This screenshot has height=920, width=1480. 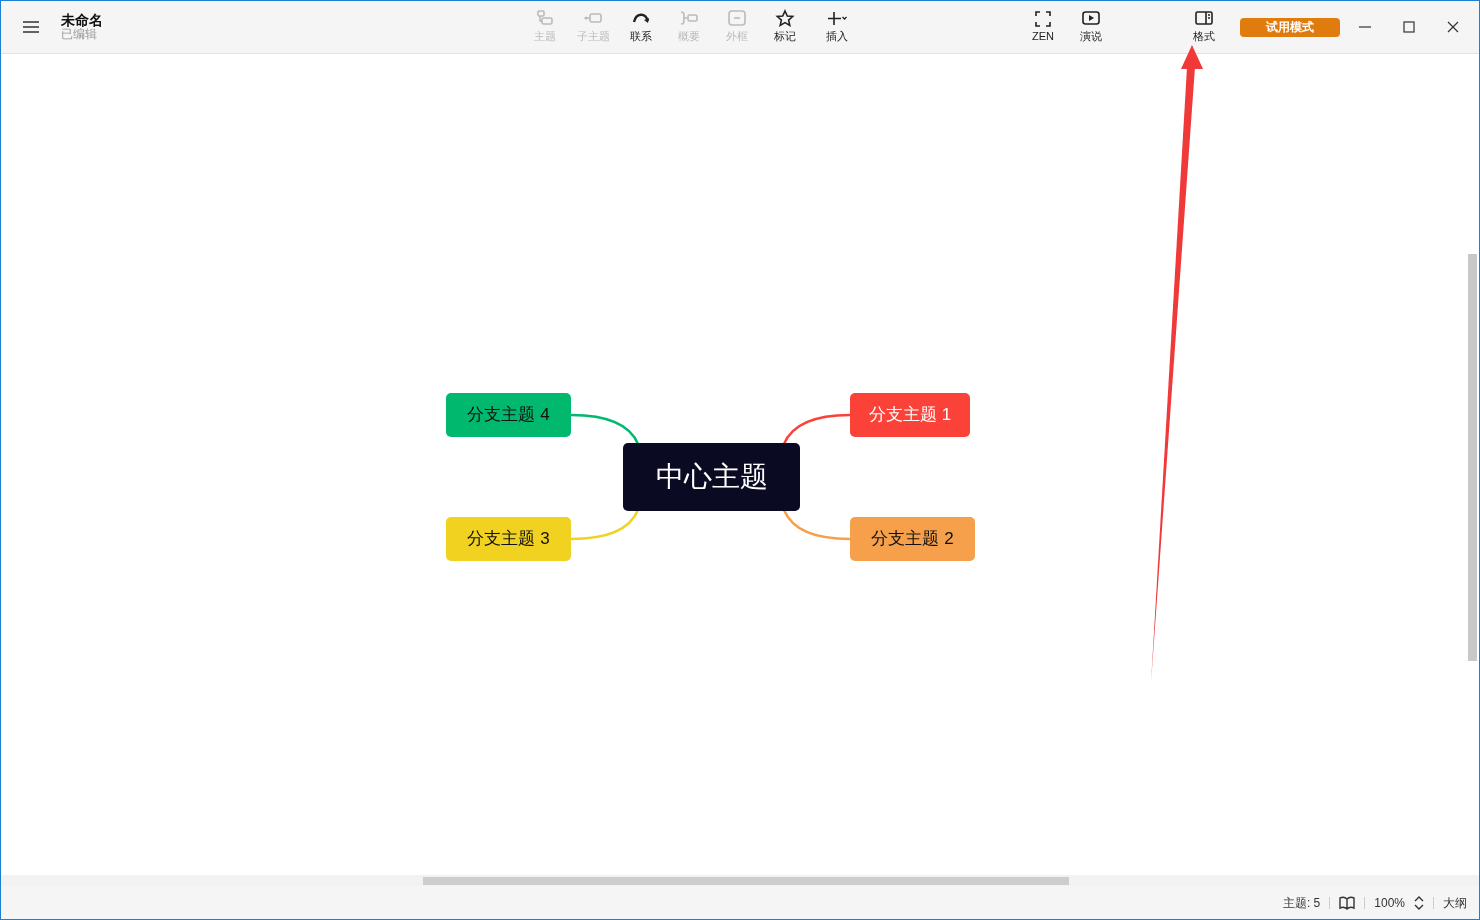 I want to click on format-button: 格式, so click(x=1204, y=27).